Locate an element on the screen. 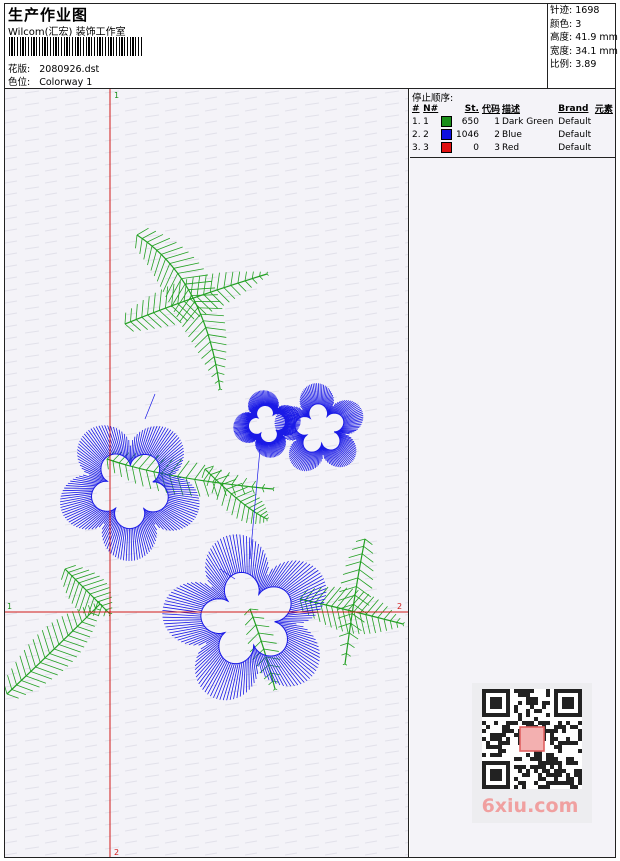  table-row: 1. 1 650 1 Dark Green Default is located at coordinates (502, 121).